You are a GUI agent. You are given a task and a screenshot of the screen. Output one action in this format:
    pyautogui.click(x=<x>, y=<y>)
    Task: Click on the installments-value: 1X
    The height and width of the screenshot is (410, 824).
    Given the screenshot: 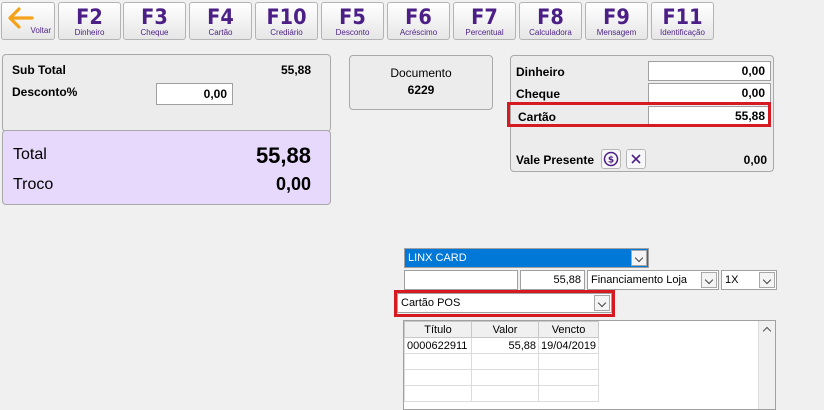 What is the action you would take?
    pyautogui.click(x=732, y=280)
    